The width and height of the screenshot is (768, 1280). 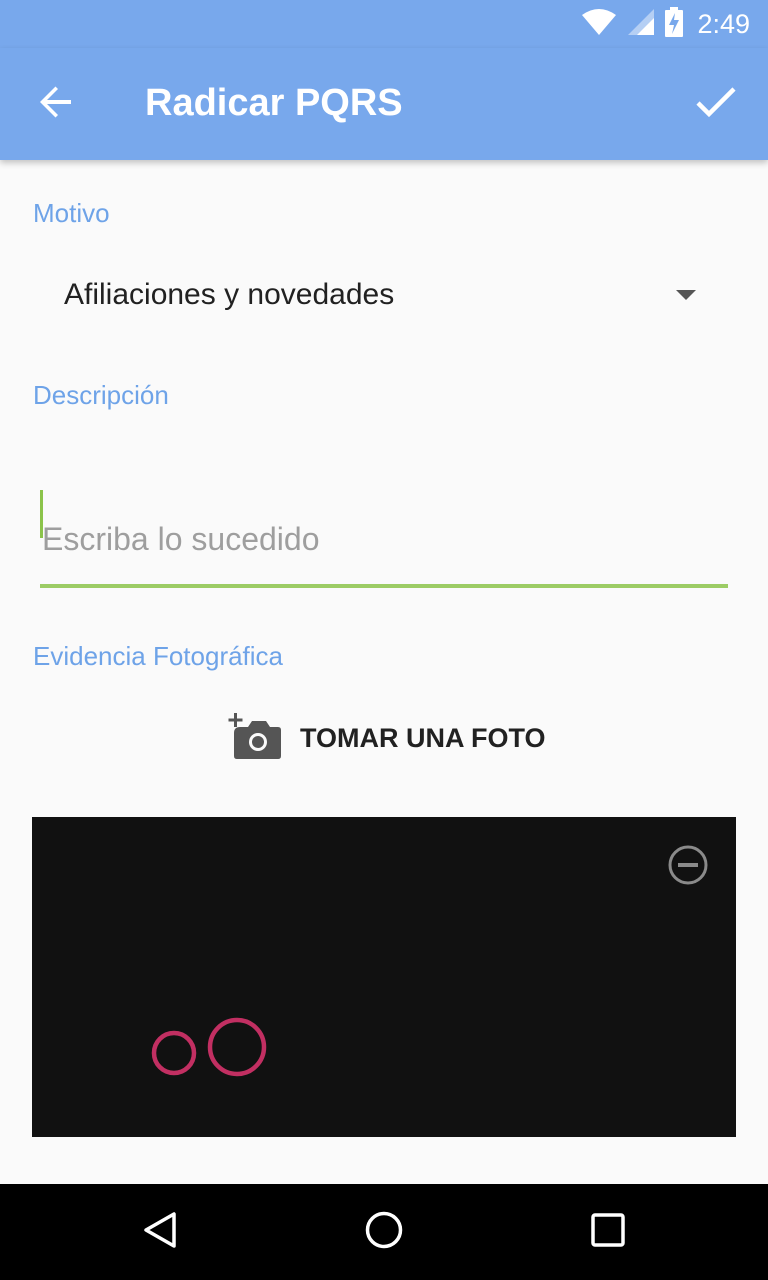 I want to click on back-button, so click(x=56, y=104).